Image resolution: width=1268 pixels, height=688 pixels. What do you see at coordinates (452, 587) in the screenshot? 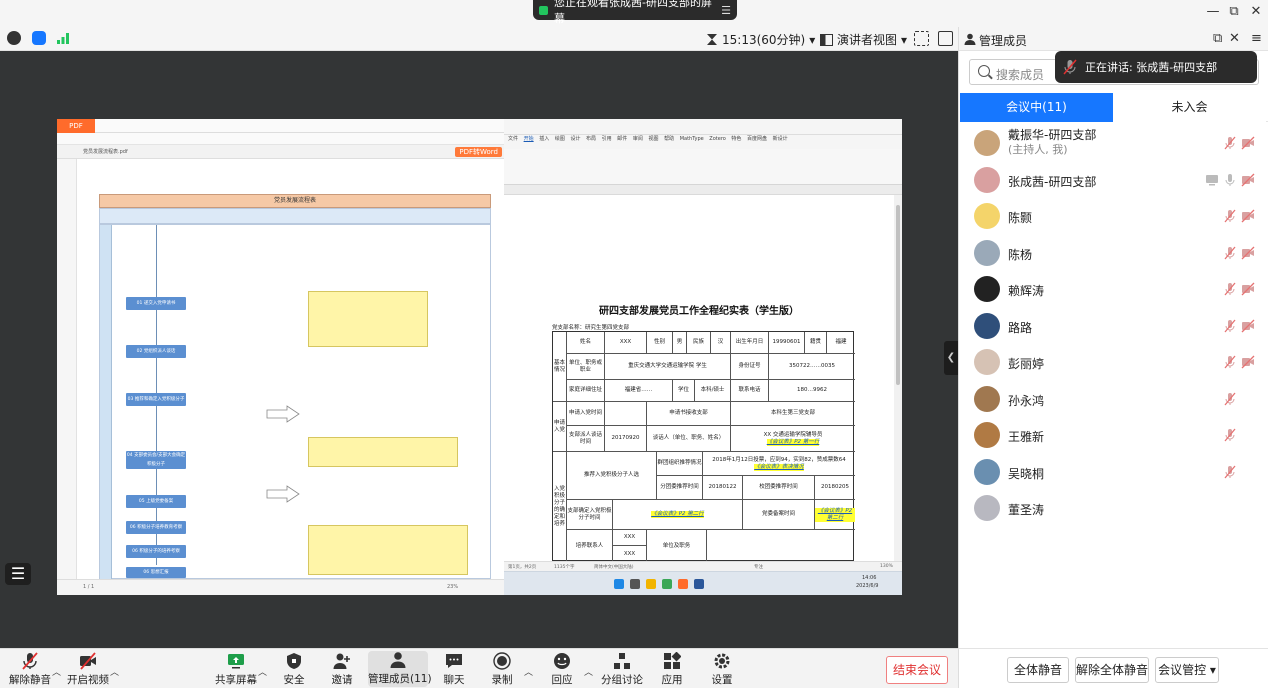
I see `pdf-zoom: 23%` at bounding box center [452, 587].